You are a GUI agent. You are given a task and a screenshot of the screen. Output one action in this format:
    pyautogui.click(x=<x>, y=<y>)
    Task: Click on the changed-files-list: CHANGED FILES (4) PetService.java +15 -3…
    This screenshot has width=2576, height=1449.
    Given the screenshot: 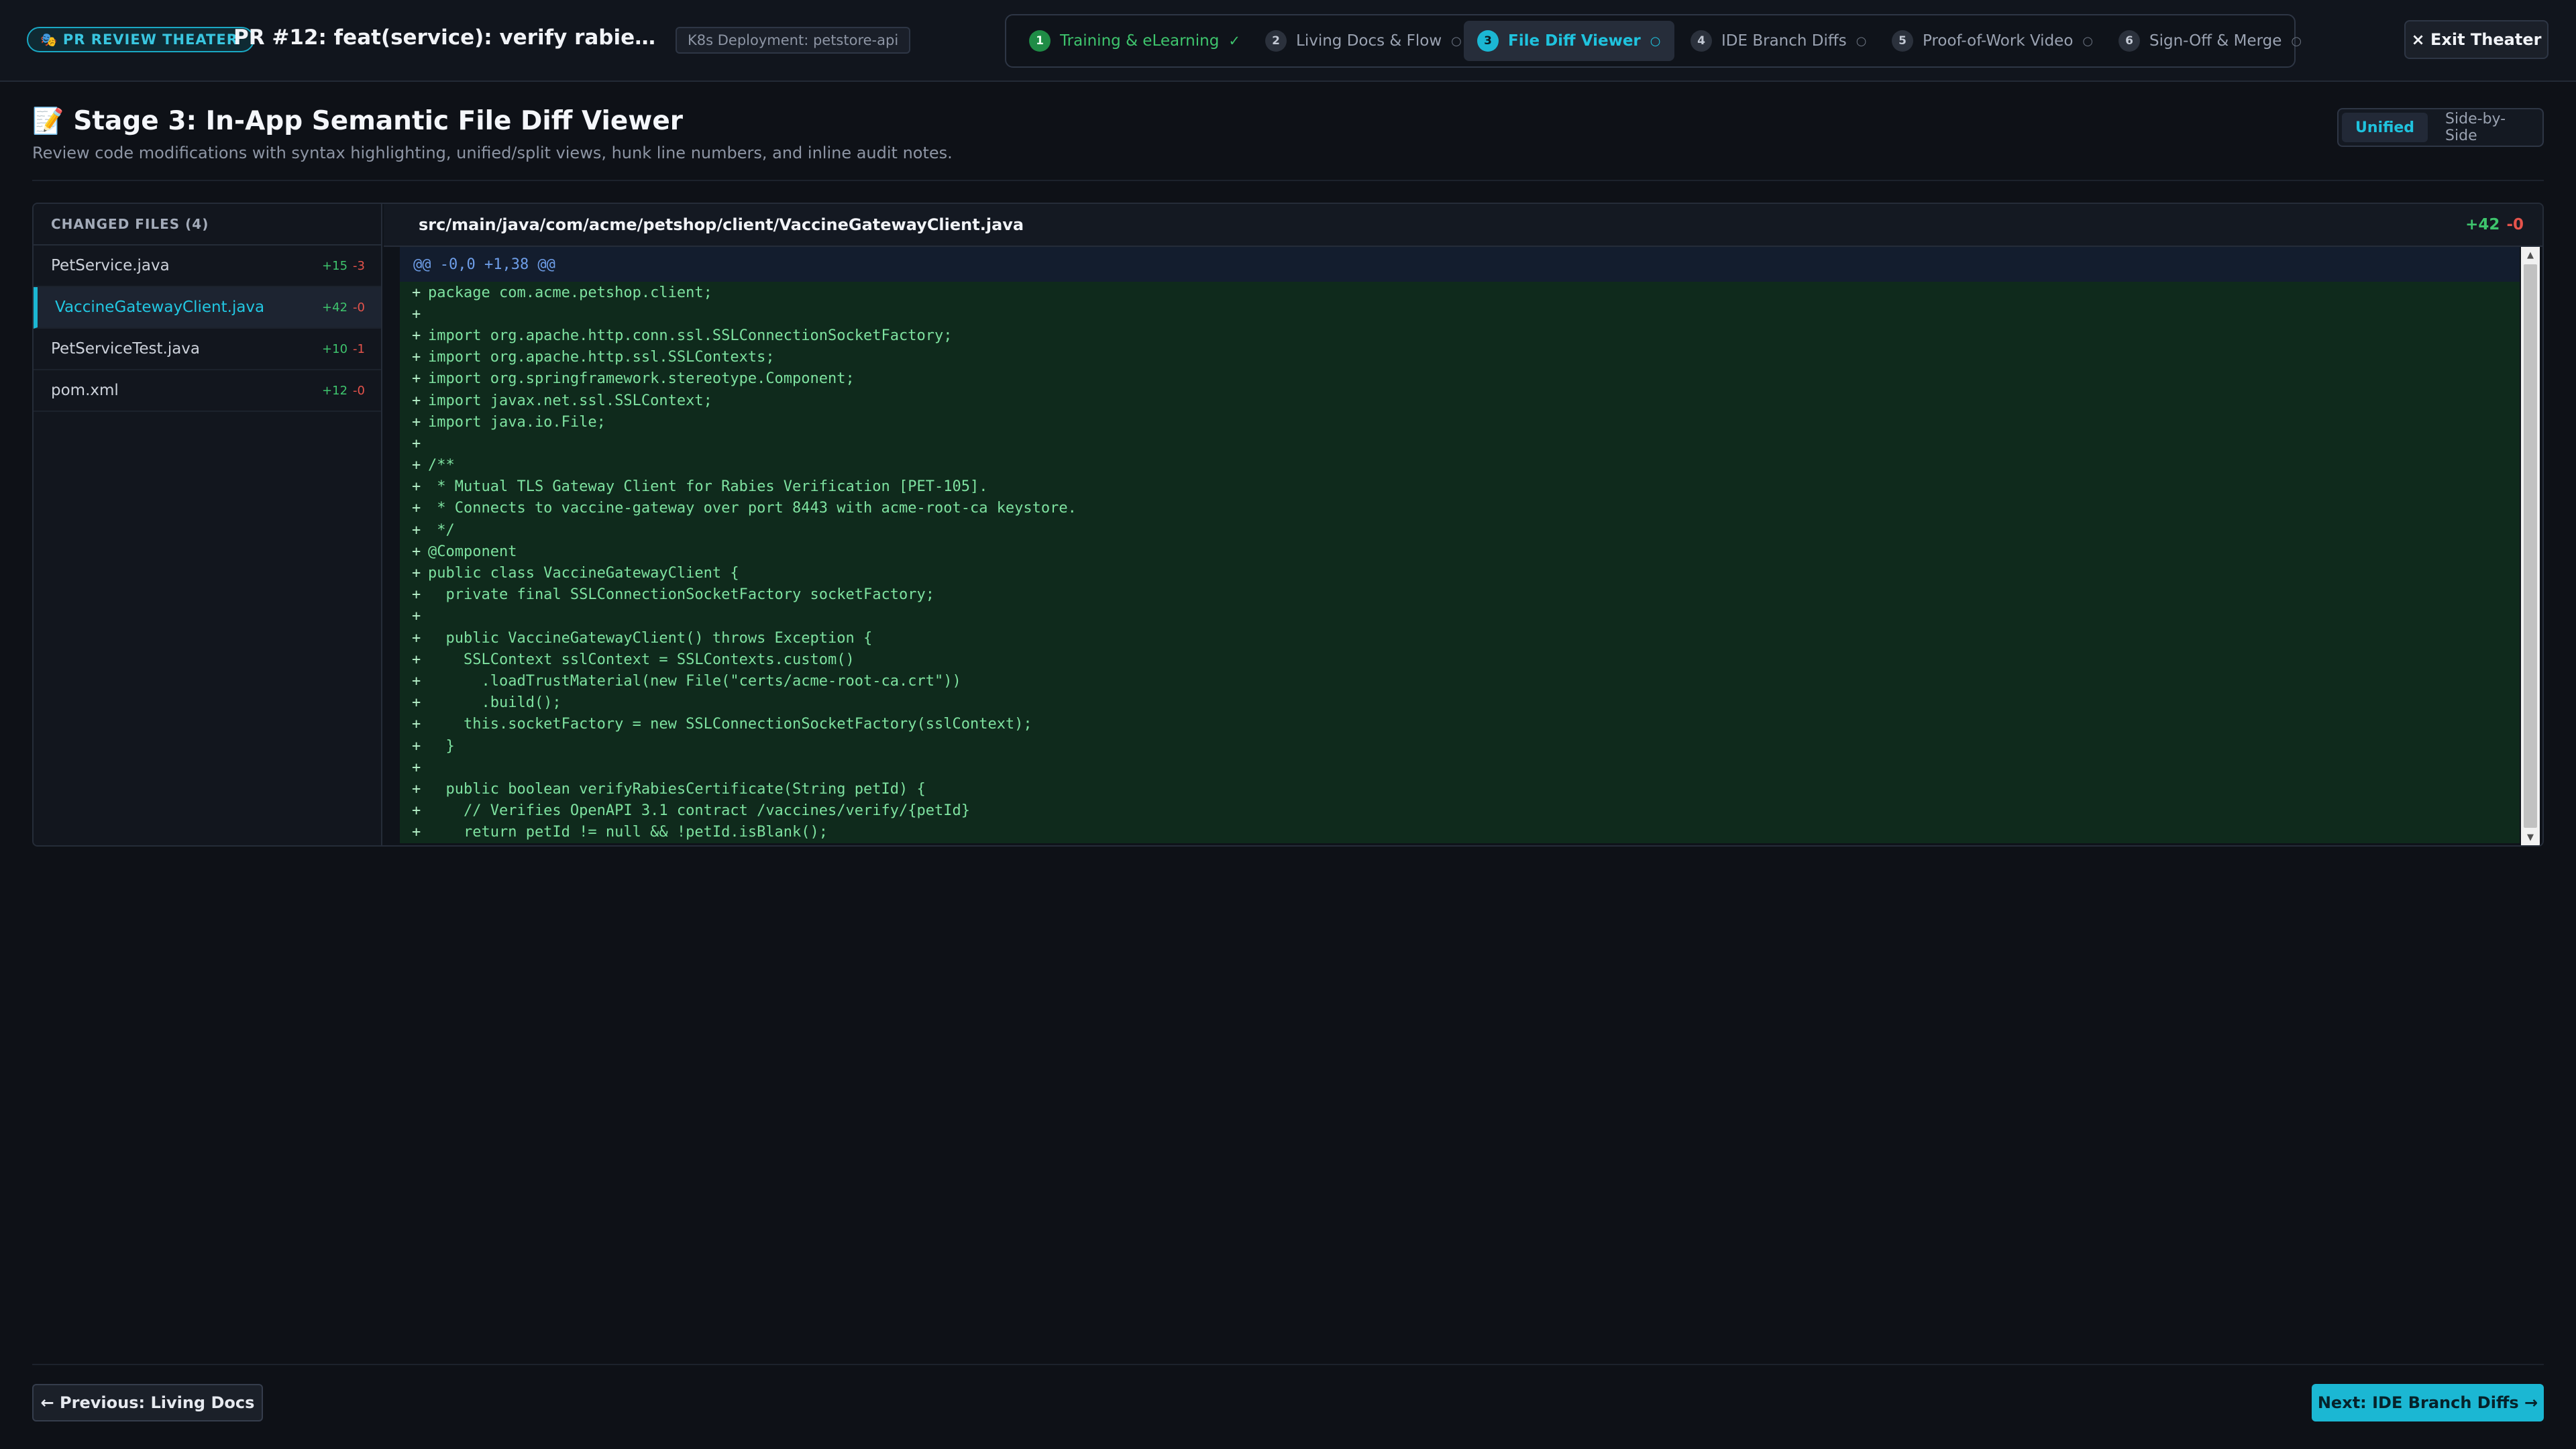 What is the action you would take?
    pyautogui.click(x=208, y=524)
    